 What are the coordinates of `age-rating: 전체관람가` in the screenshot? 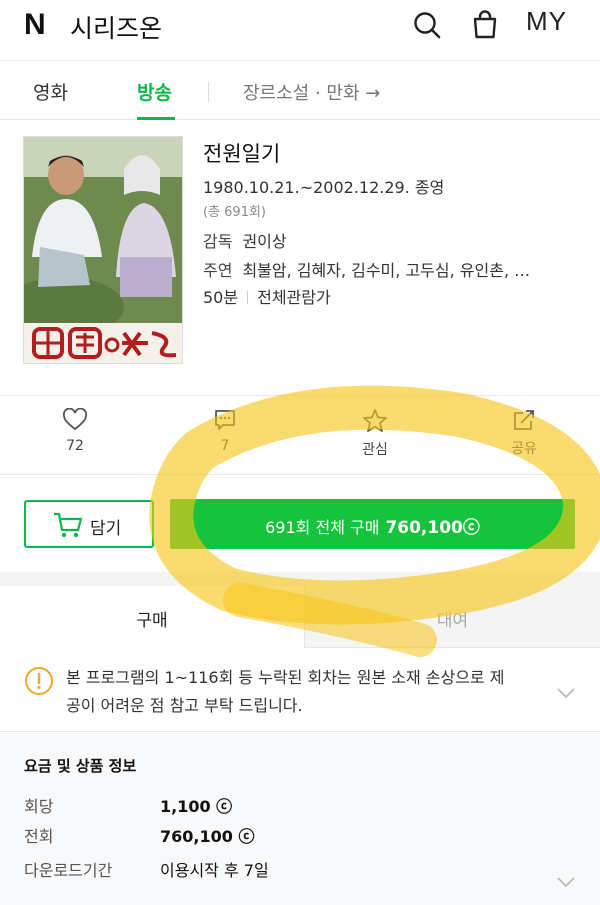 It's located at (294, 297).